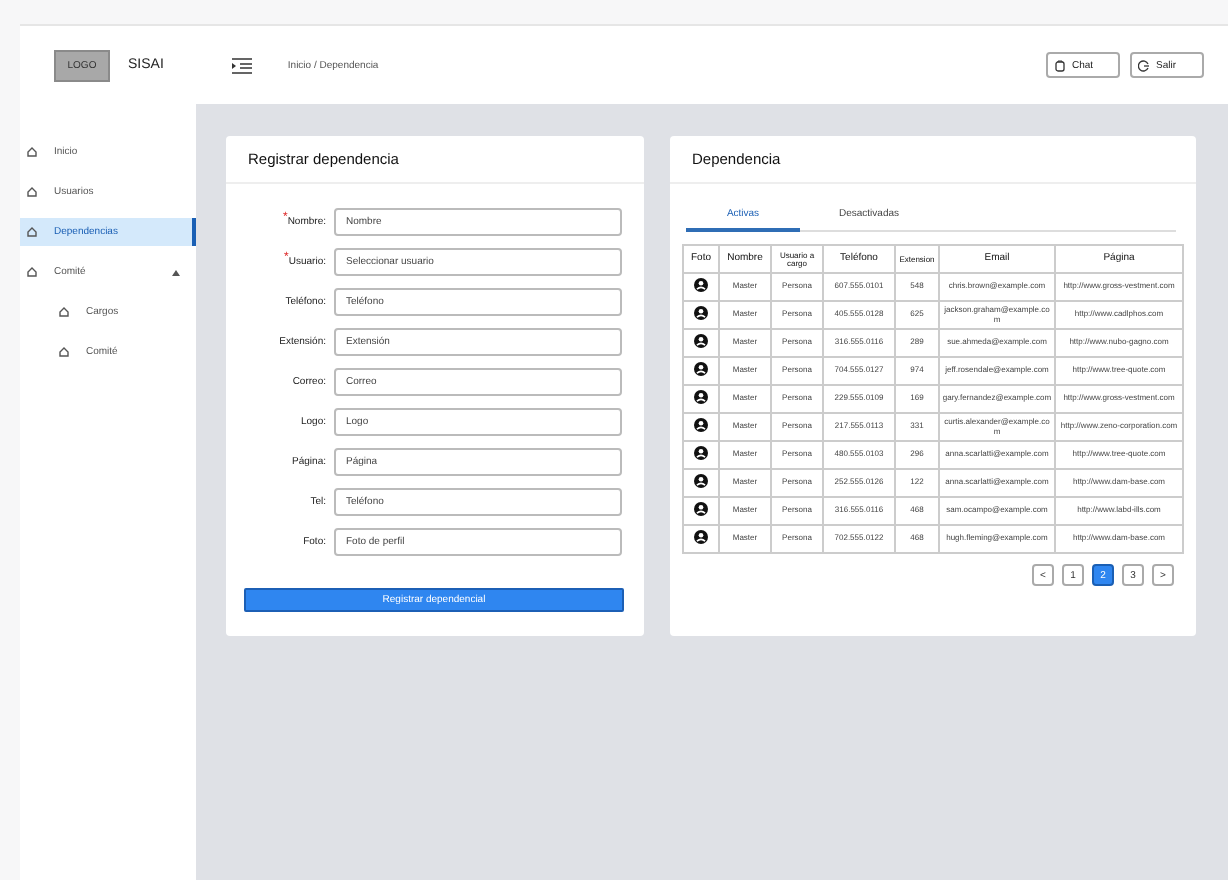  What do you see at coordinates (176, 272) in the screenshot?
I see `caret-up-icon` at bounding box center [176, 272].